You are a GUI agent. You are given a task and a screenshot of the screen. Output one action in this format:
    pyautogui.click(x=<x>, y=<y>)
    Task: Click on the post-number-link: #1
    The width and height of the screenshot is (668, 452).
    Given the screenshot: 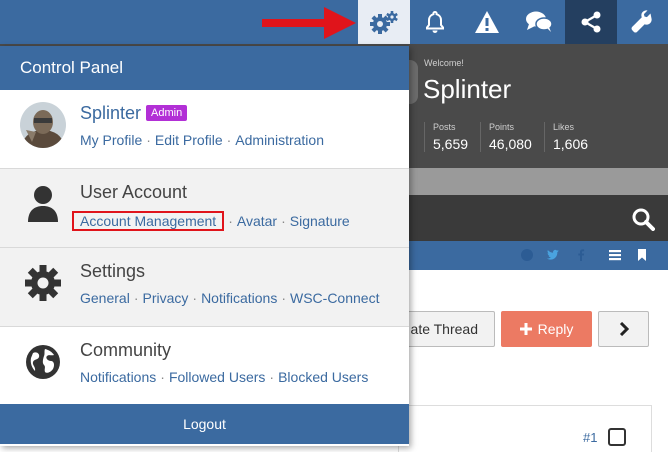 What is the action you would take?
    pyautogui.click(x=590, y=437)
    